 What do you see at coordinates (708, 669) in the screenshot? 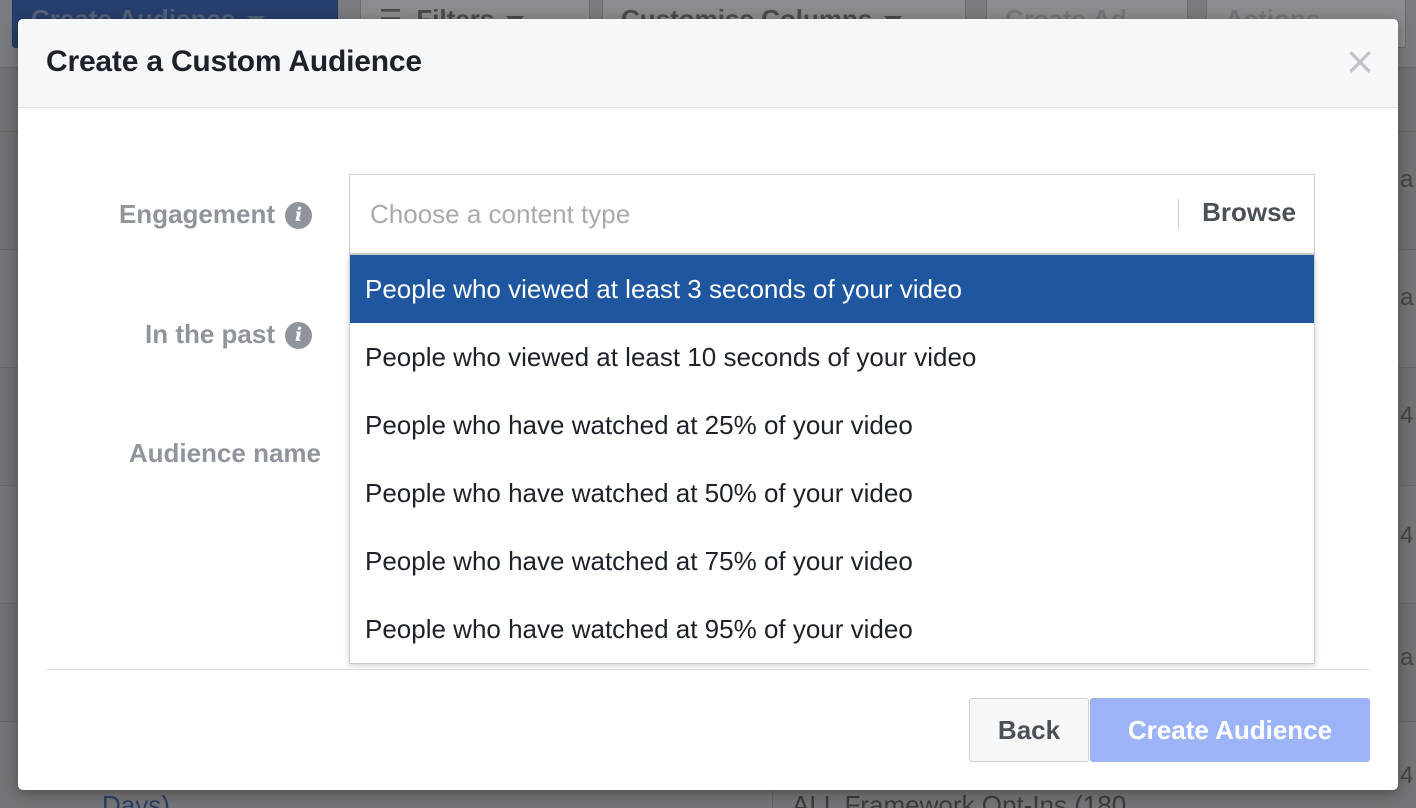
I see `footer-divider` at bounding box center [708, 669].